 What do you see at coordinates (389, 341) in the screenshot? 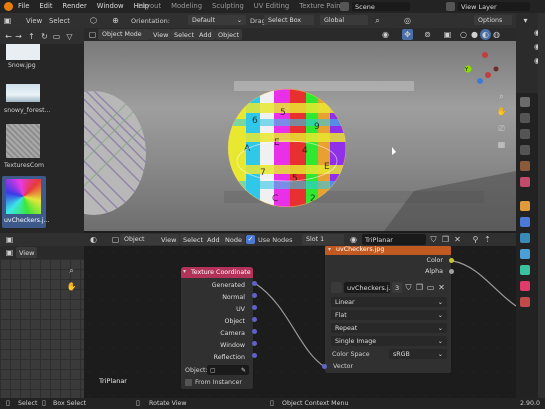
I see `source-dropdown: Single Image ⌄` at bounding box center [389, 341].